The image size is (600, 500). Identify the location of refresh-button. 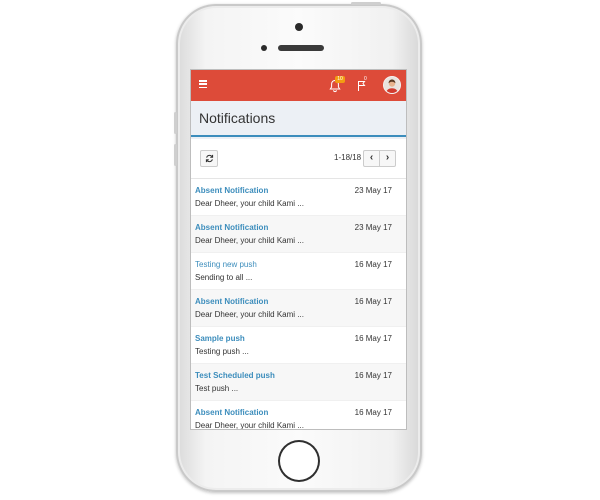
(209, 158).